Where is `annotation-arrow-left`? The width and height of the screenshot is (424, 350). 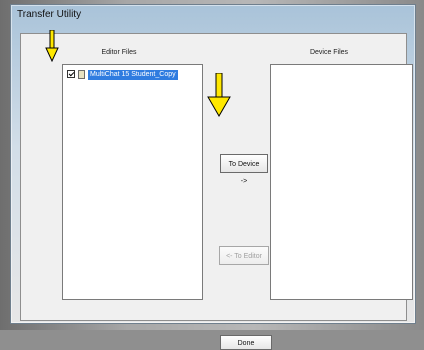 annotation-arrow-left is located at coordinates (52, 46).